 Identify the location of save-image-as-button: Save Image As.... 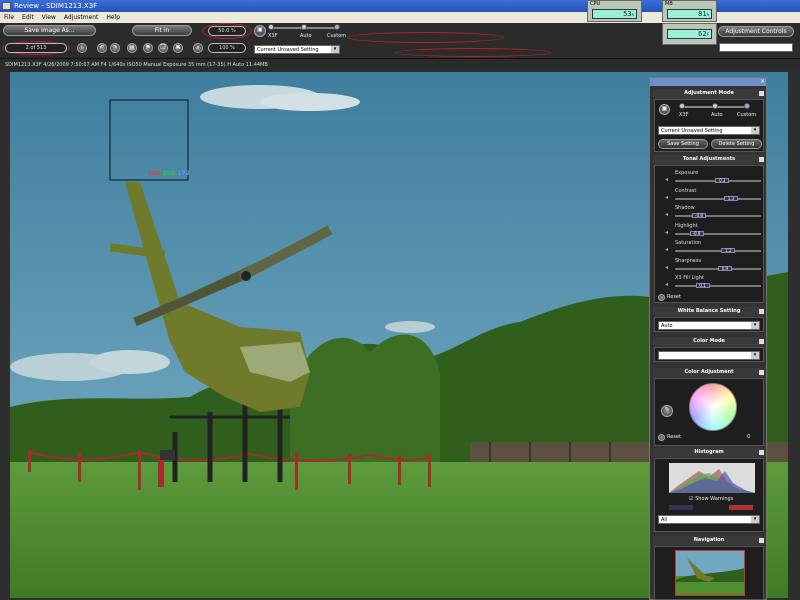
(49, 30).